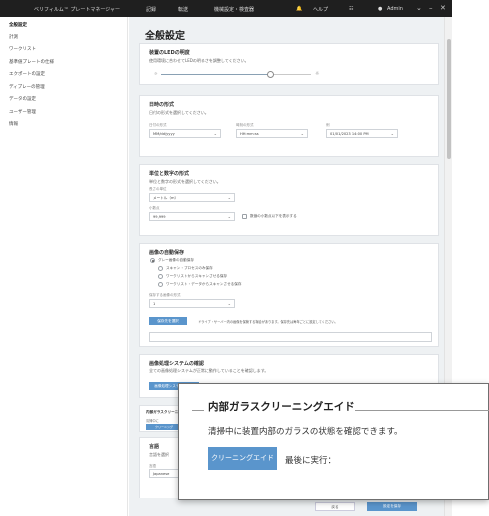  What do you see at coordinates (18, 25) in the screenshot?
I see `sidebar-item-general: 全般設定` at bounding box center [18, 25].